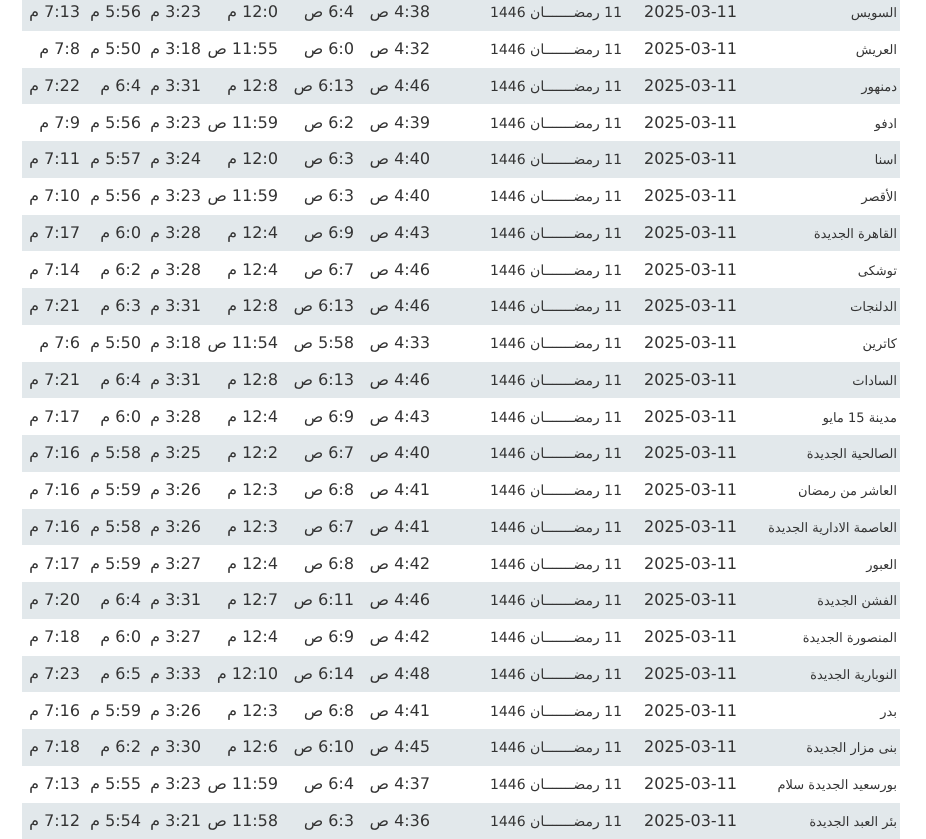 This screenshot has width=926, height=839. I want to click on table-cell: 3:28 م, so click(175, 269).